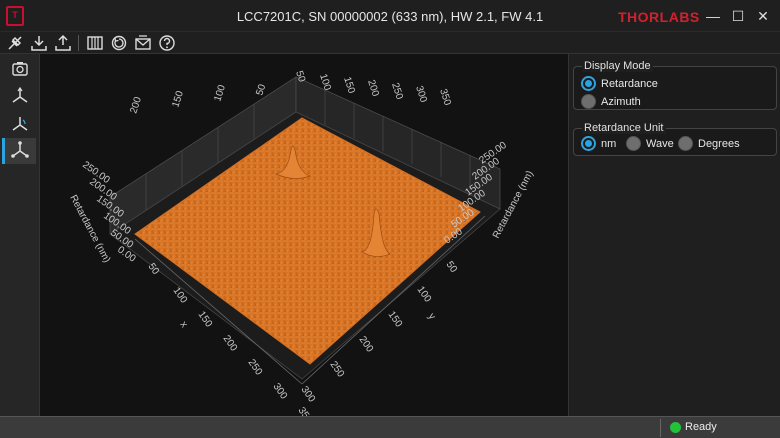  Describe the element at coordinates (719, 144) in the screenshot. I see `radio-label: Degrees` at that location.